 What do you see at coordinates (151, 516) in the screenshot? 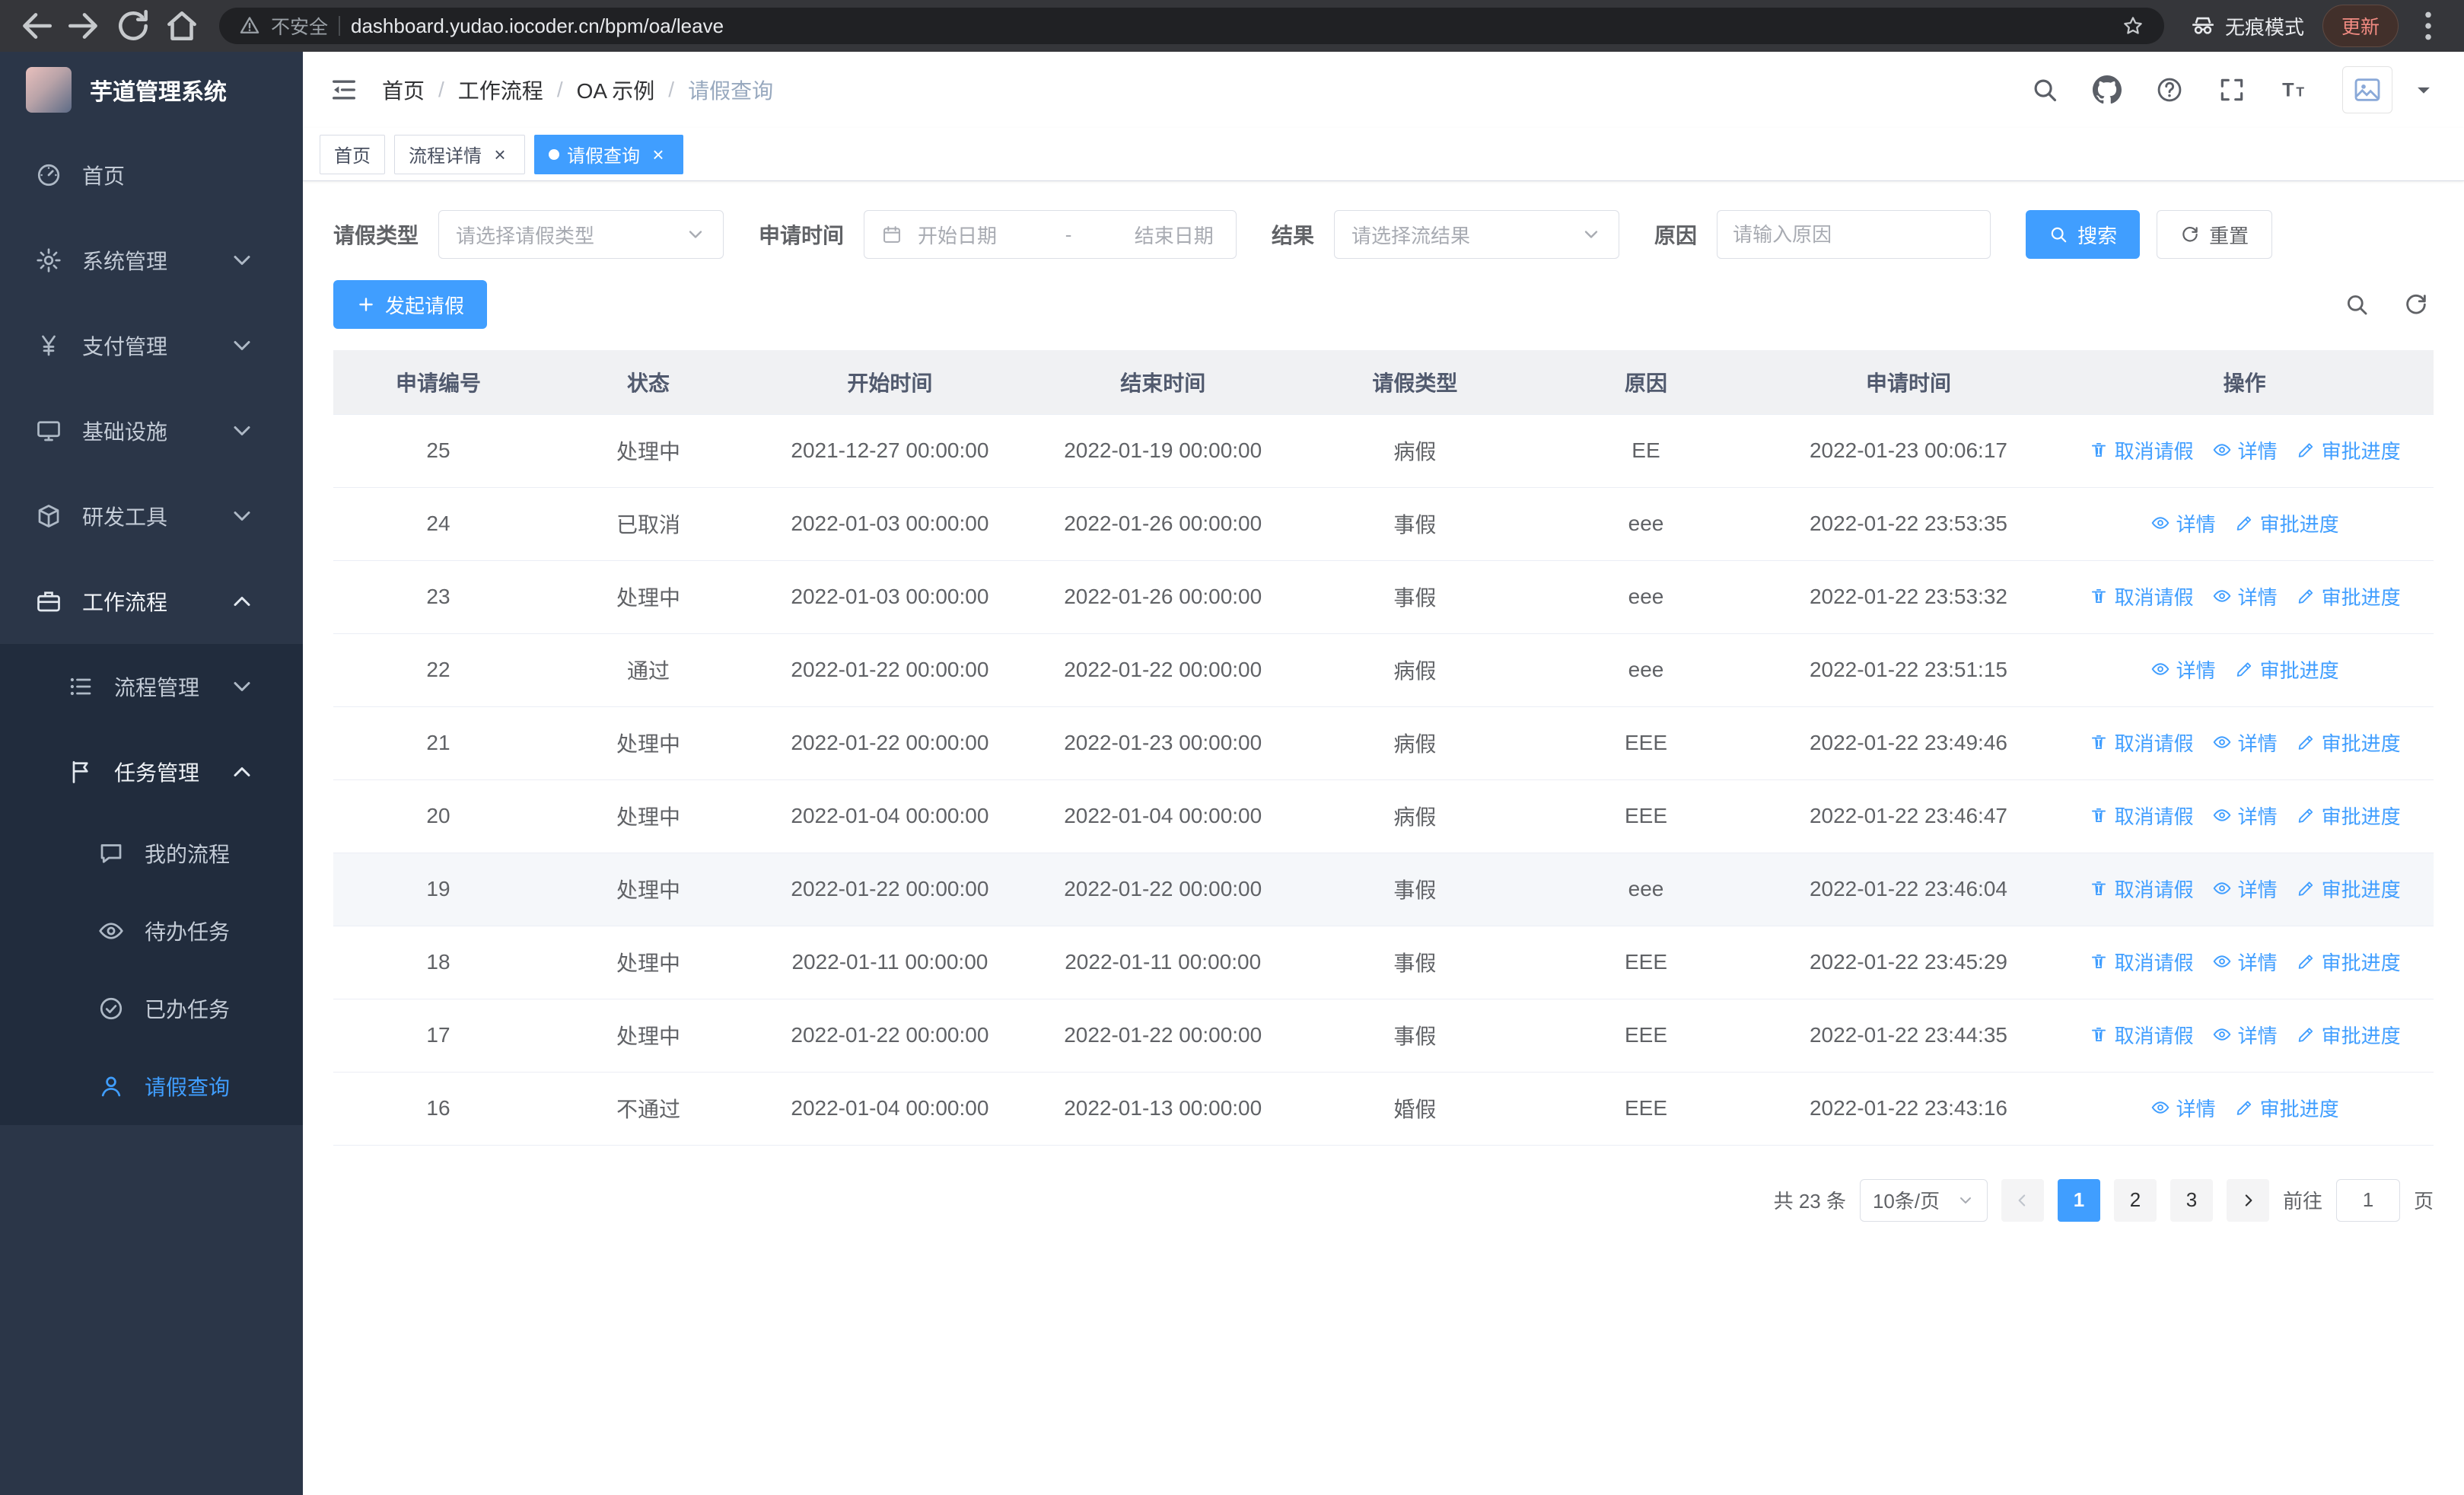
I see `sidebar-item-dev-tools: 研发工具` at bounding box center [151, 516].